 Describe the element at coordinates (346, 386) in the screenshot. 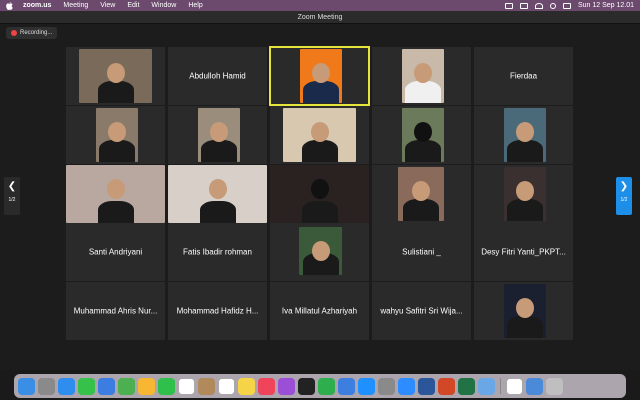

I see `keynote-icon` at that location.